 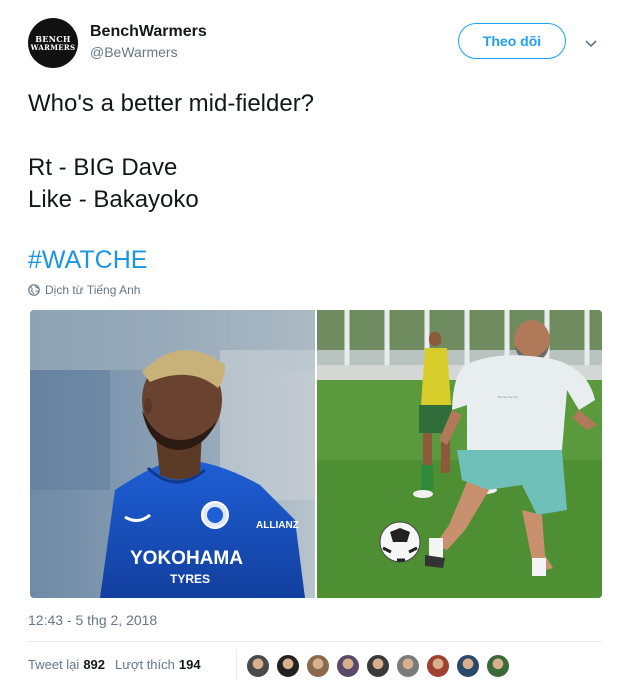 I want to click on display-name: BenchWarmers, so click(x=148, y=32).